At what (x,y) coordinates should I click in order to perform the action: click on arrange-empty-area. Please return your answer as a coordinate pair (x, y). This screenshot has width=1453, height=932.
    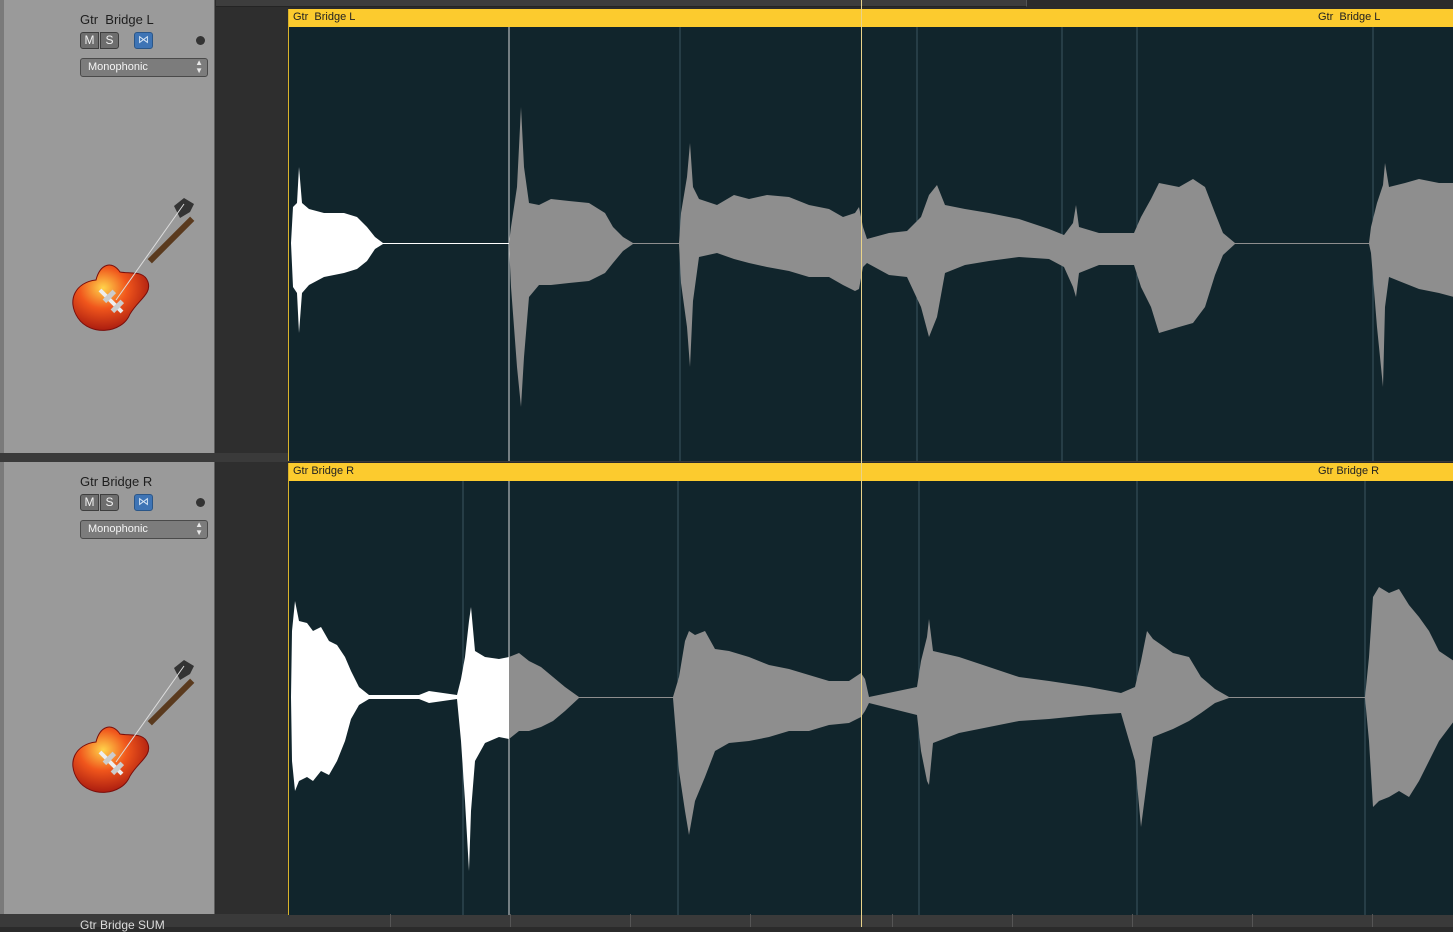
    Looking at the image, I should click on (252, 463).